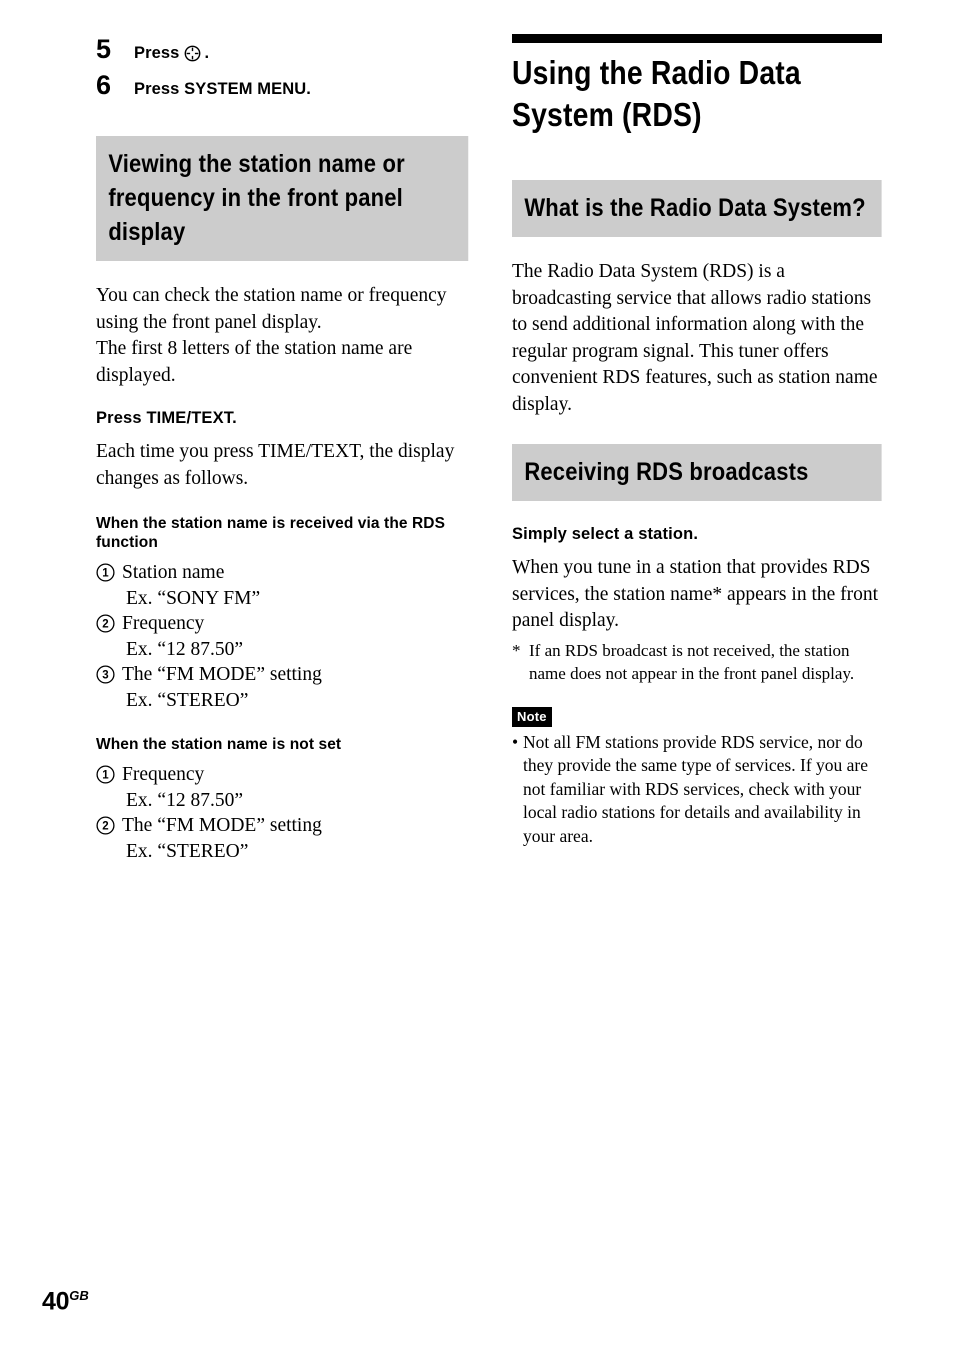 The width and height of the screenshot is (954, 1352). I want to click on case-two-heading: When the station name is not set, so click(219, 744).